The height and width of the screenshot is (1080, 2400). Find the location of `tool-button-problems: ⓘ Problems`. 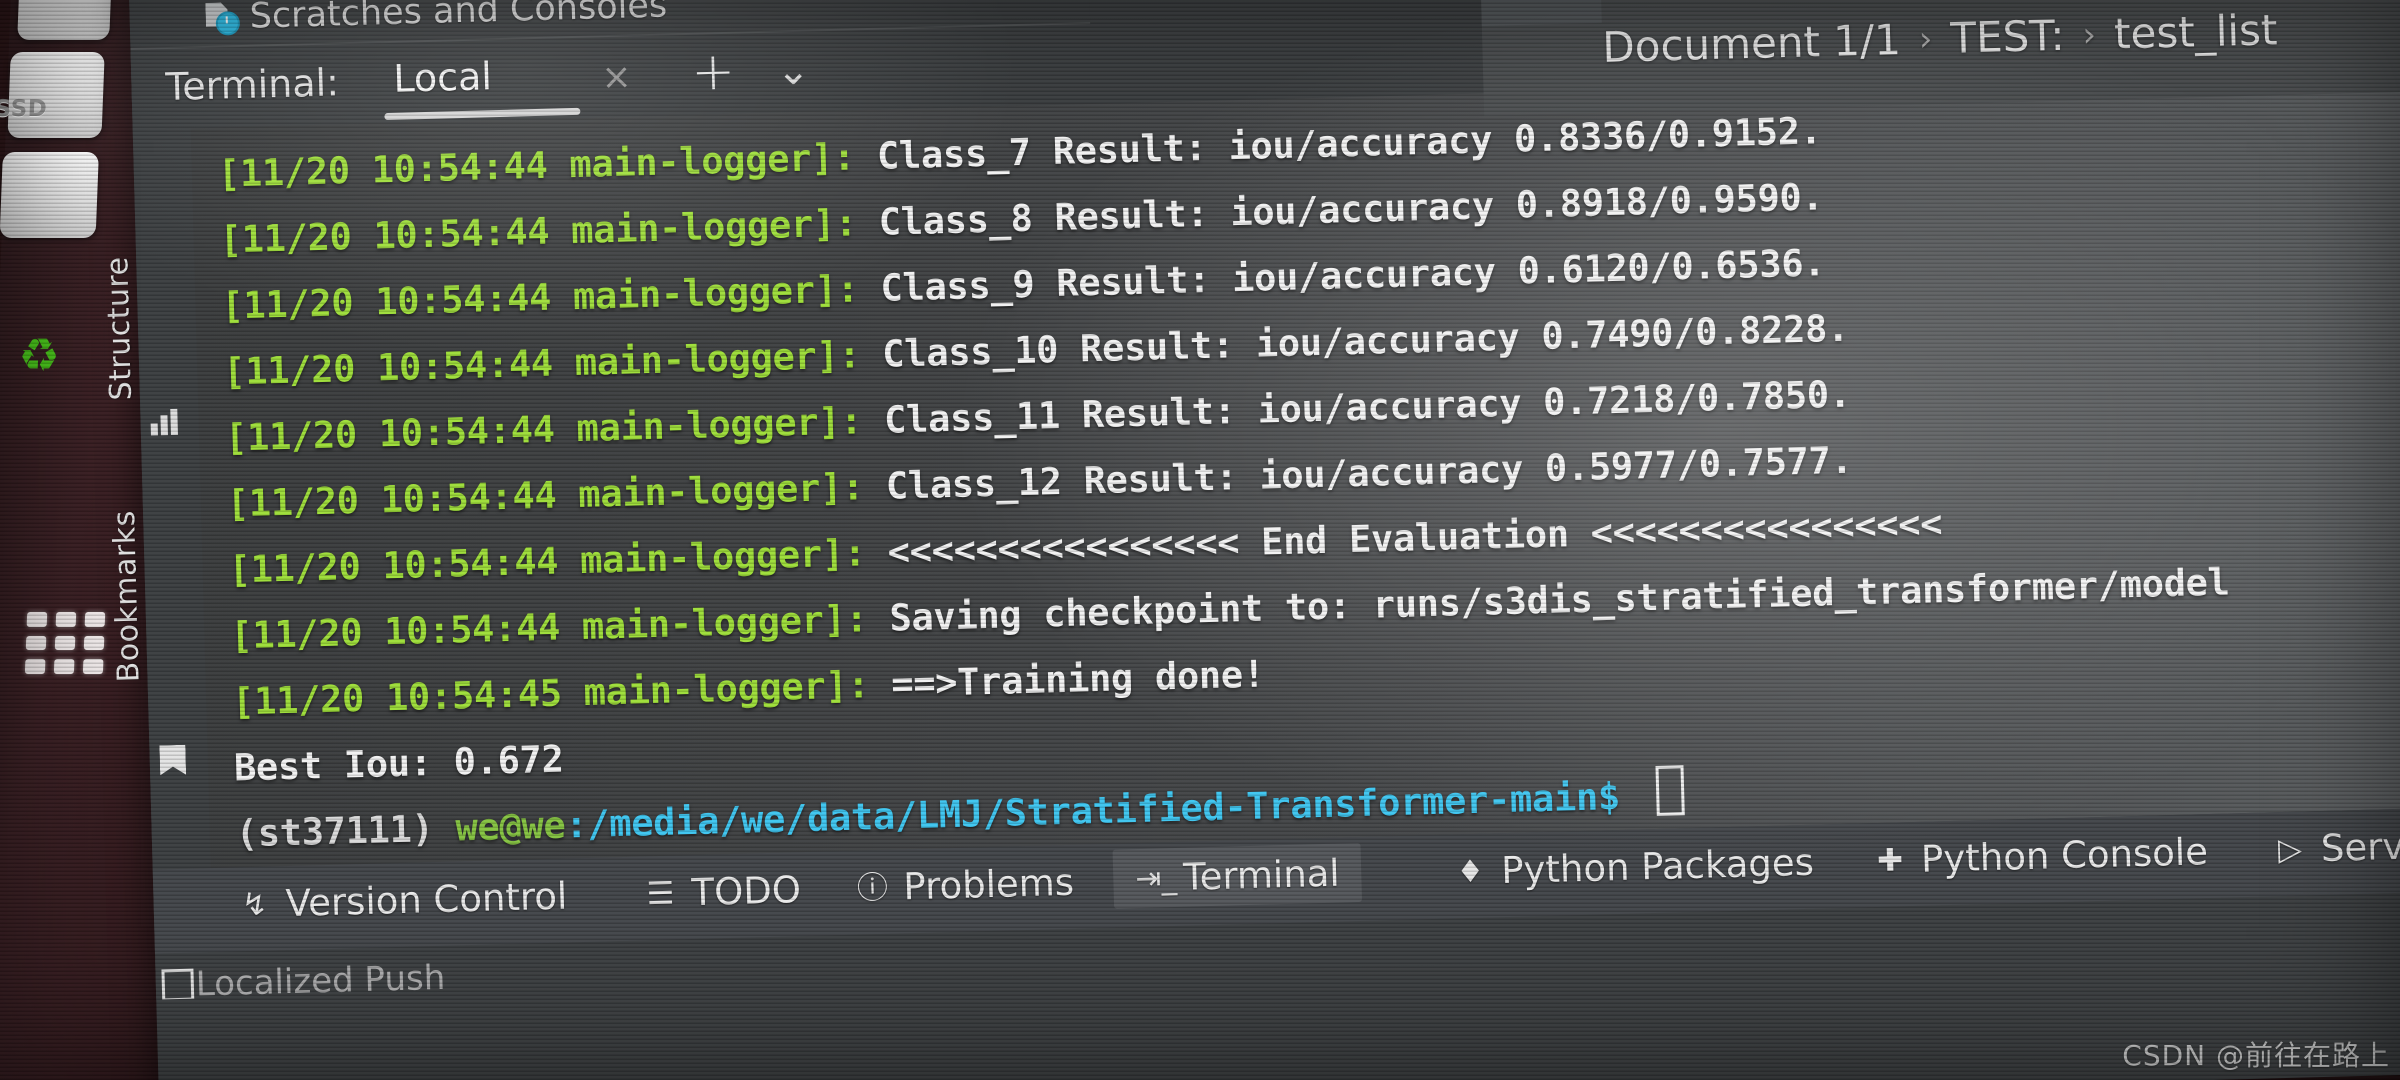

tool-button-problems: ⓘ Problems is located at coordinates (965, 885).